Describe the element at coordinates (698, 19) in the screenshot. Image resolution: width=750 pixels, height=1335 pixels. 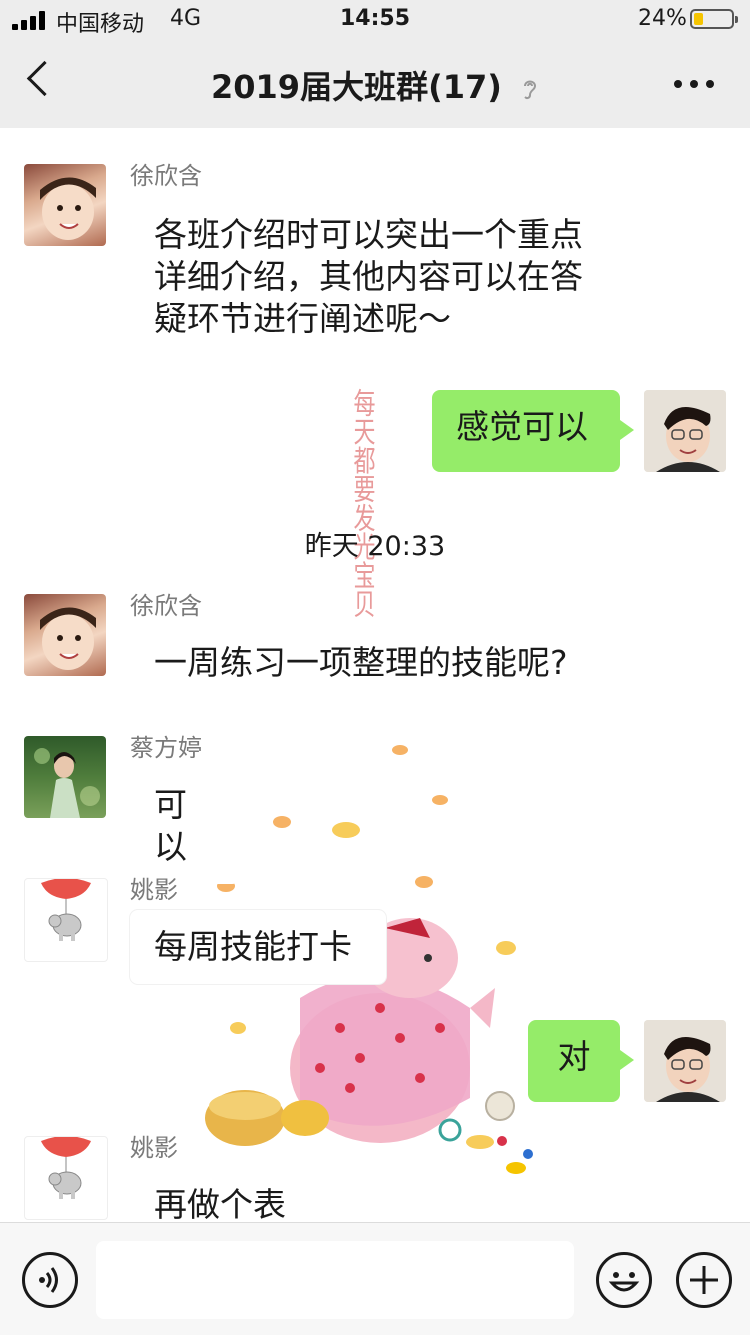
I see `battery-level` at that location.